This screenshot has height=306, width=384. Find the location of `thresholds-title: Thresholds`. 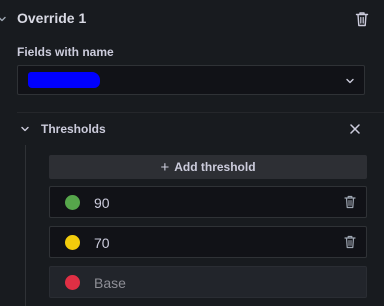

thresholds-title: Thresholds is located at coordinates (73, 129).